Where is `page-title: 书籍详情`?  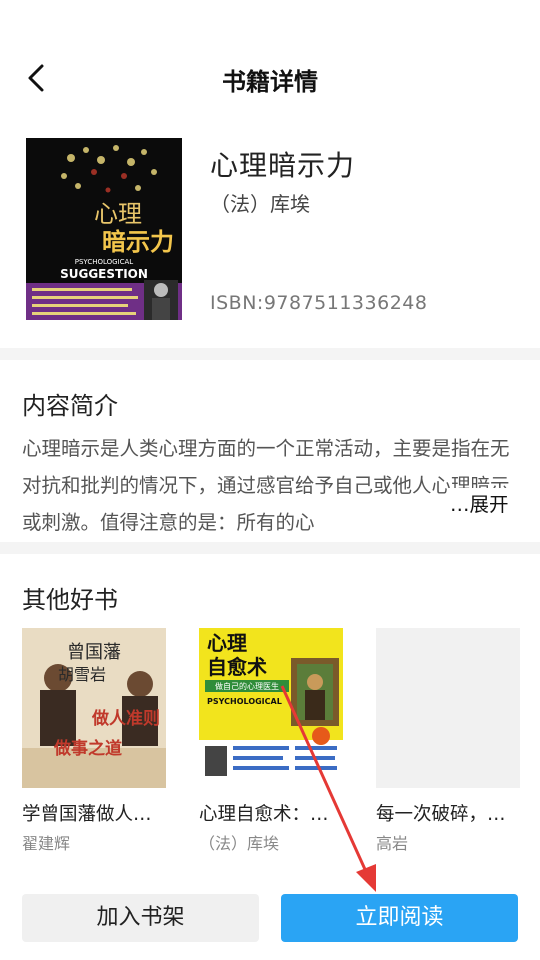 page-title: 书籍详情 is located at coordinates (270, 82).